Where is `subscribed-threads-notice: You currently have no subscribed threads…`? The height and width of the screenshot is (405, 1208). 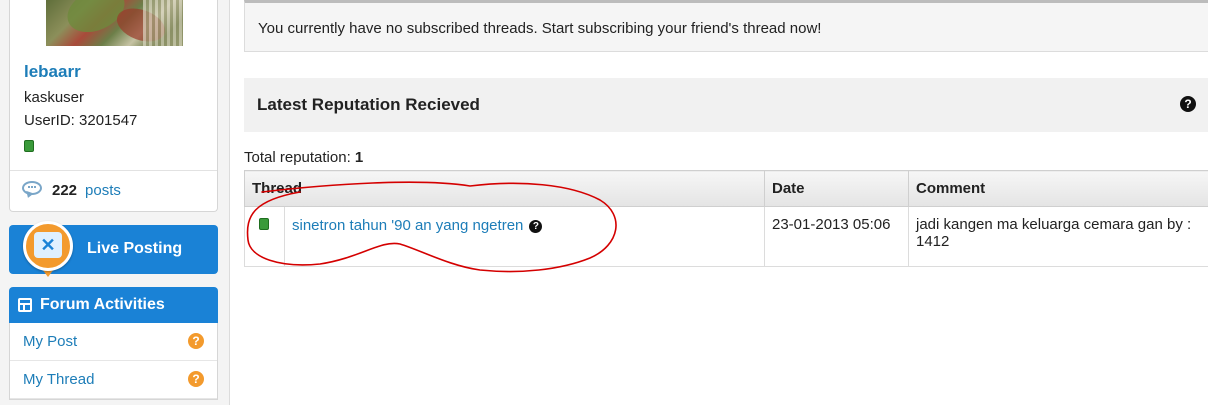 subscribed-threads-notice: You currently have no subscribed threads… is located at coordinates (726, 26).